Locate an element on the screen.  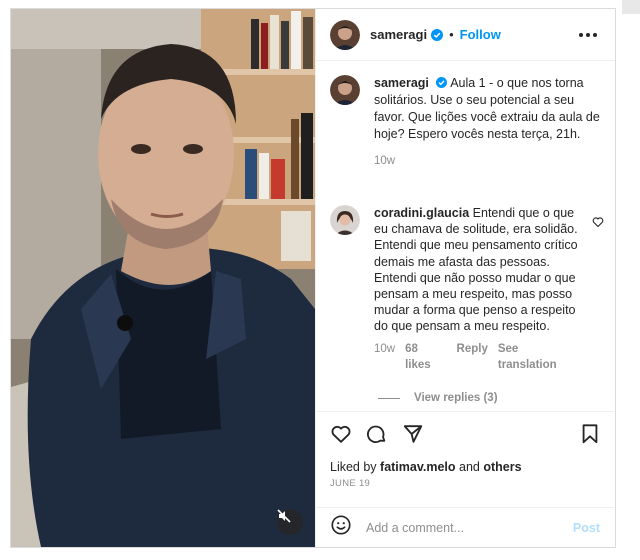
comment-icon is located at coordinates (377, 436).